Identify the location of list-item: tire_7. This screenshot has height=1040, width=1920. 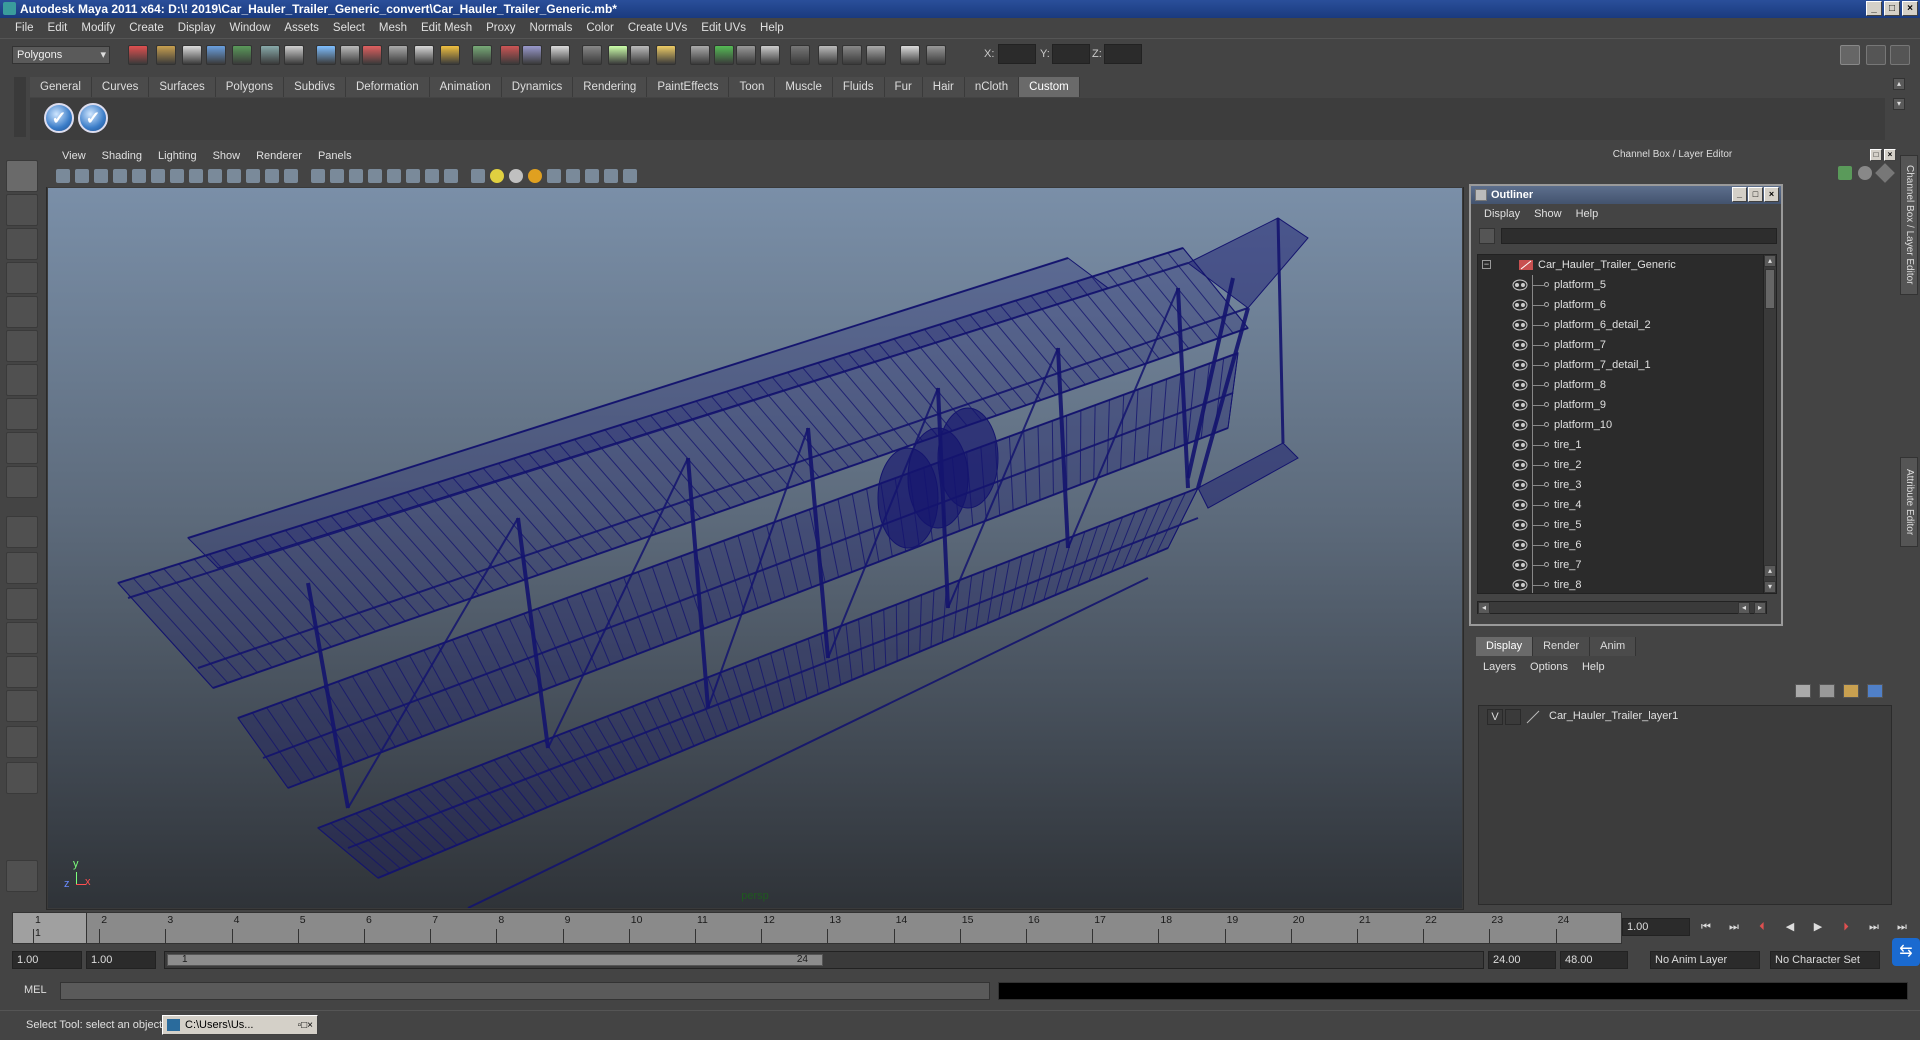
(1622, 565).